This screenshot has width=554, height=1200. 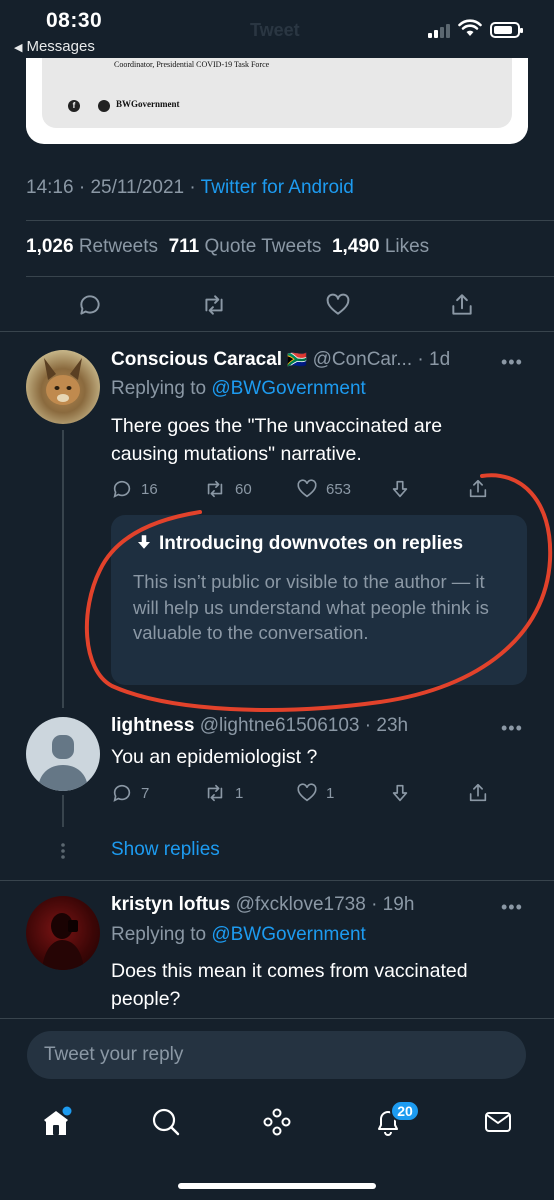 I want to click on retweet-count: 60, so click(x=243, y=489).